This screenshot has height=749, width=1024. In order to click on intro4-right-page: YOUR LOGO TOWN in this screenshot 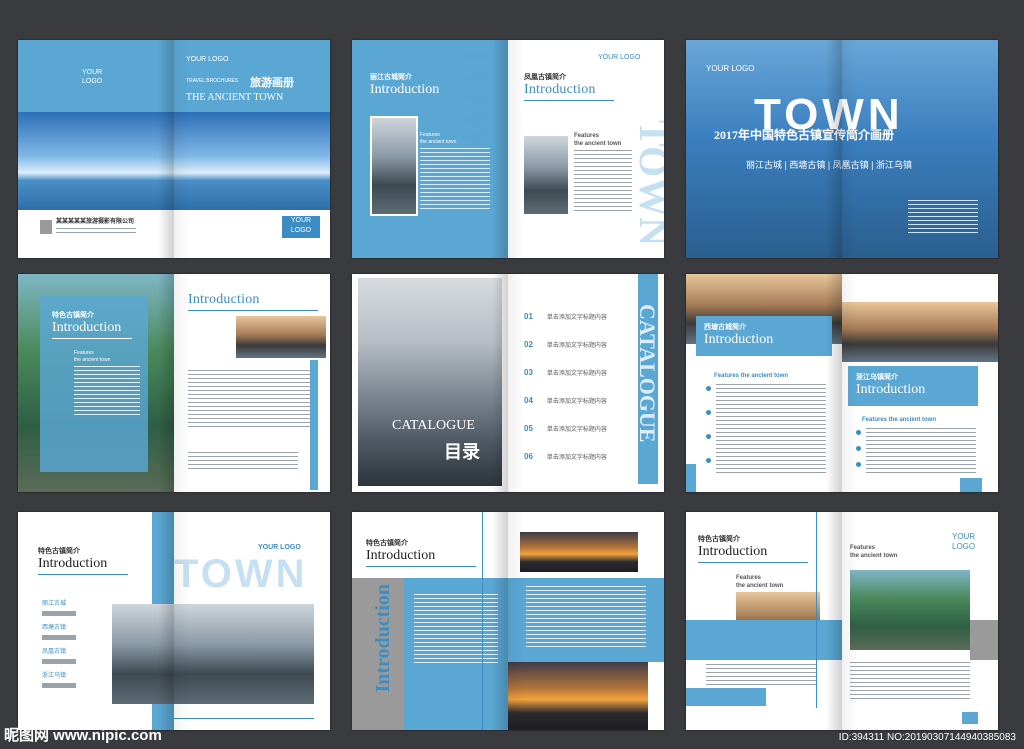, I will do `click(252, 621)`.